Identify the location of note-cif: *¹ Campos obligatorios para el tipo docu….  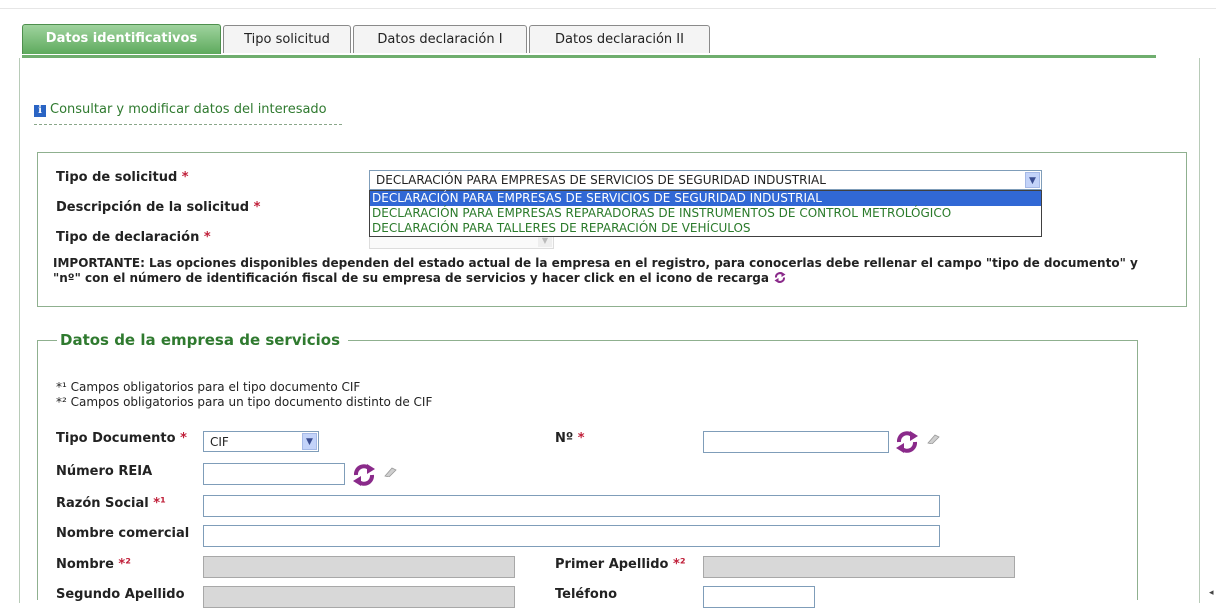
(208, 387).